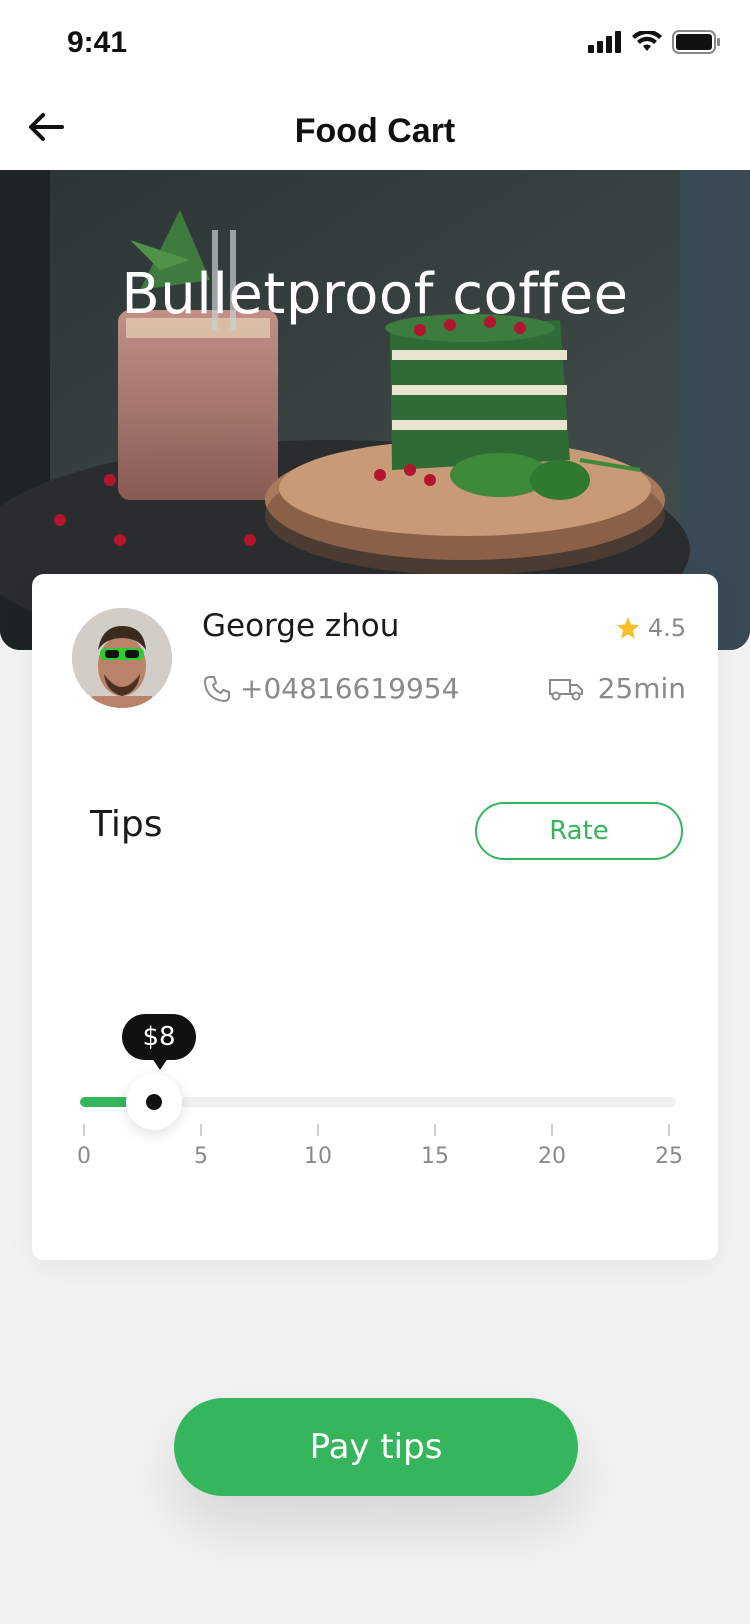 The width and height of the screenshot is (750, 1624). I want to click on page-title: Food Cart, so click(375, 131).